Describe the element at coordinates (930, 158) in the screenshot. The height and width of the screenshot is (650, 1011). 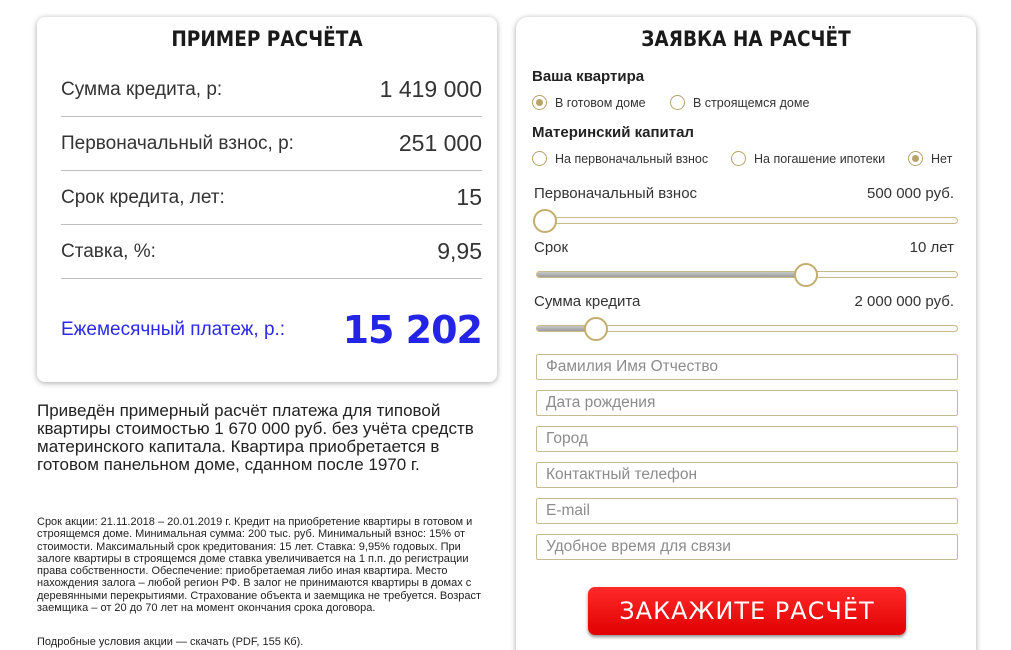
I see `radio-capital-none: Нет` at that location.